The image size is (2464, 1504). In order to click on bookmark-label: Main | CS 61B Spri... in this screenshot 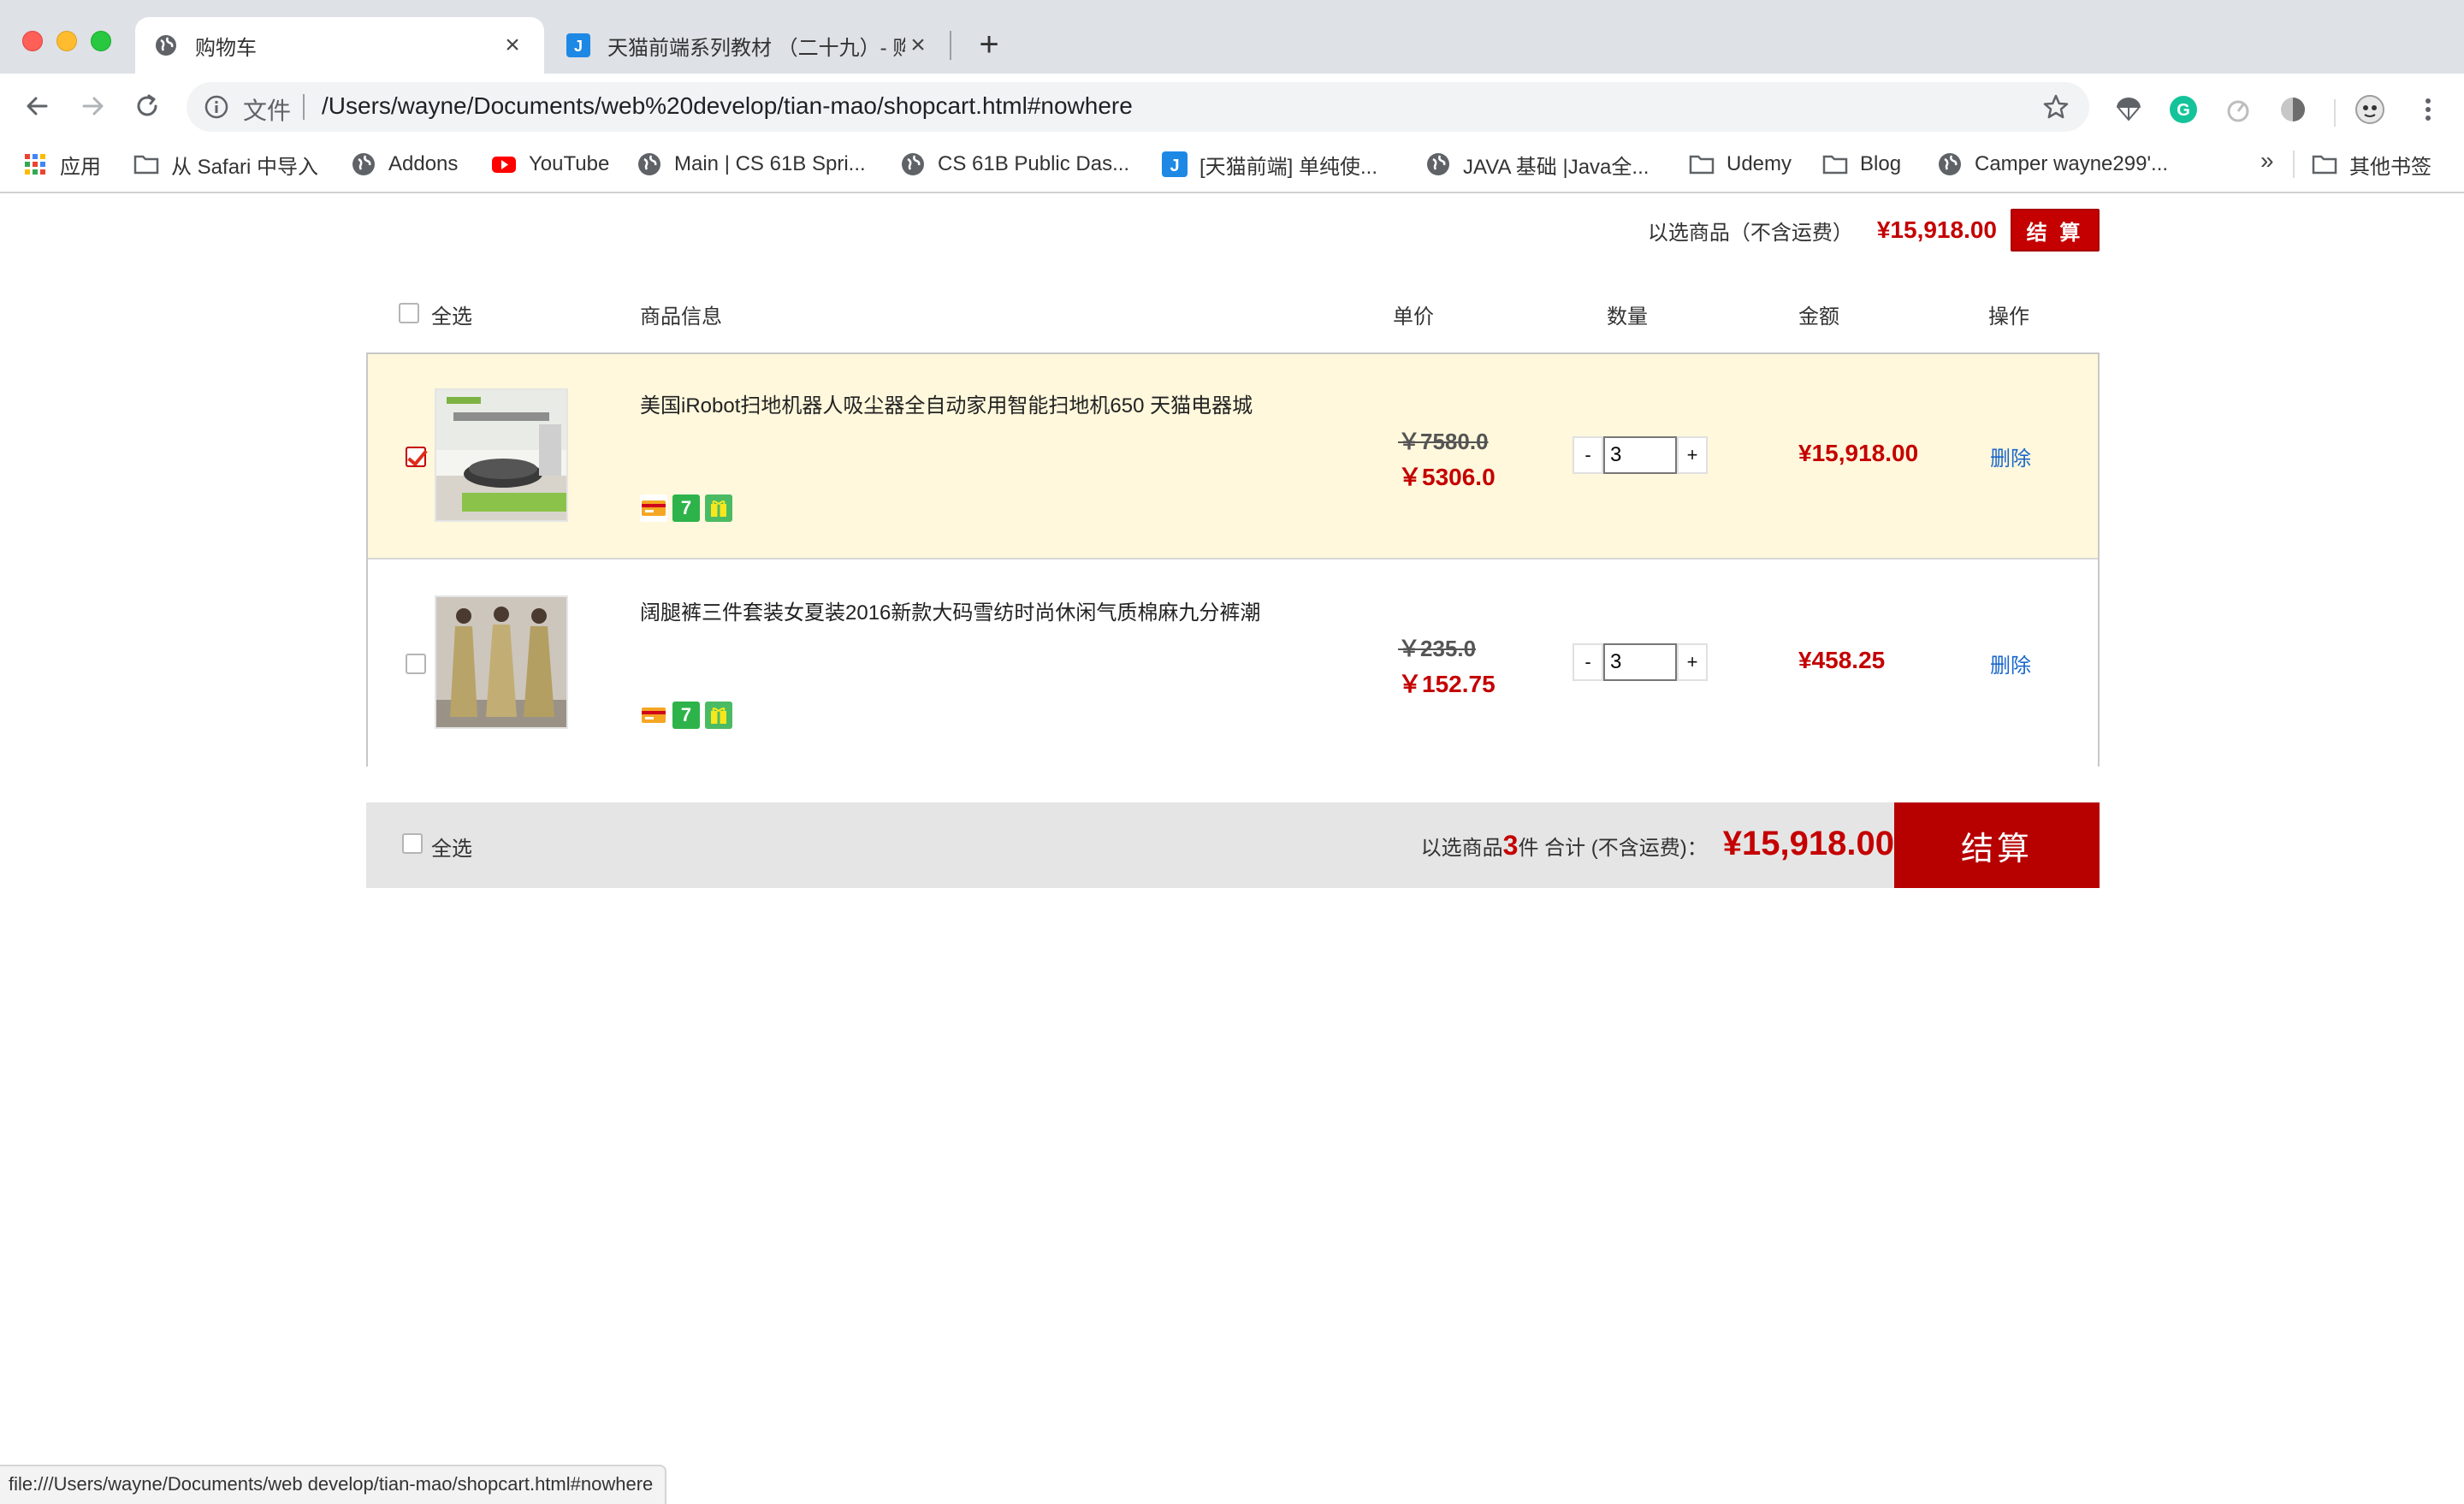, I will do `click(770, 164)`.